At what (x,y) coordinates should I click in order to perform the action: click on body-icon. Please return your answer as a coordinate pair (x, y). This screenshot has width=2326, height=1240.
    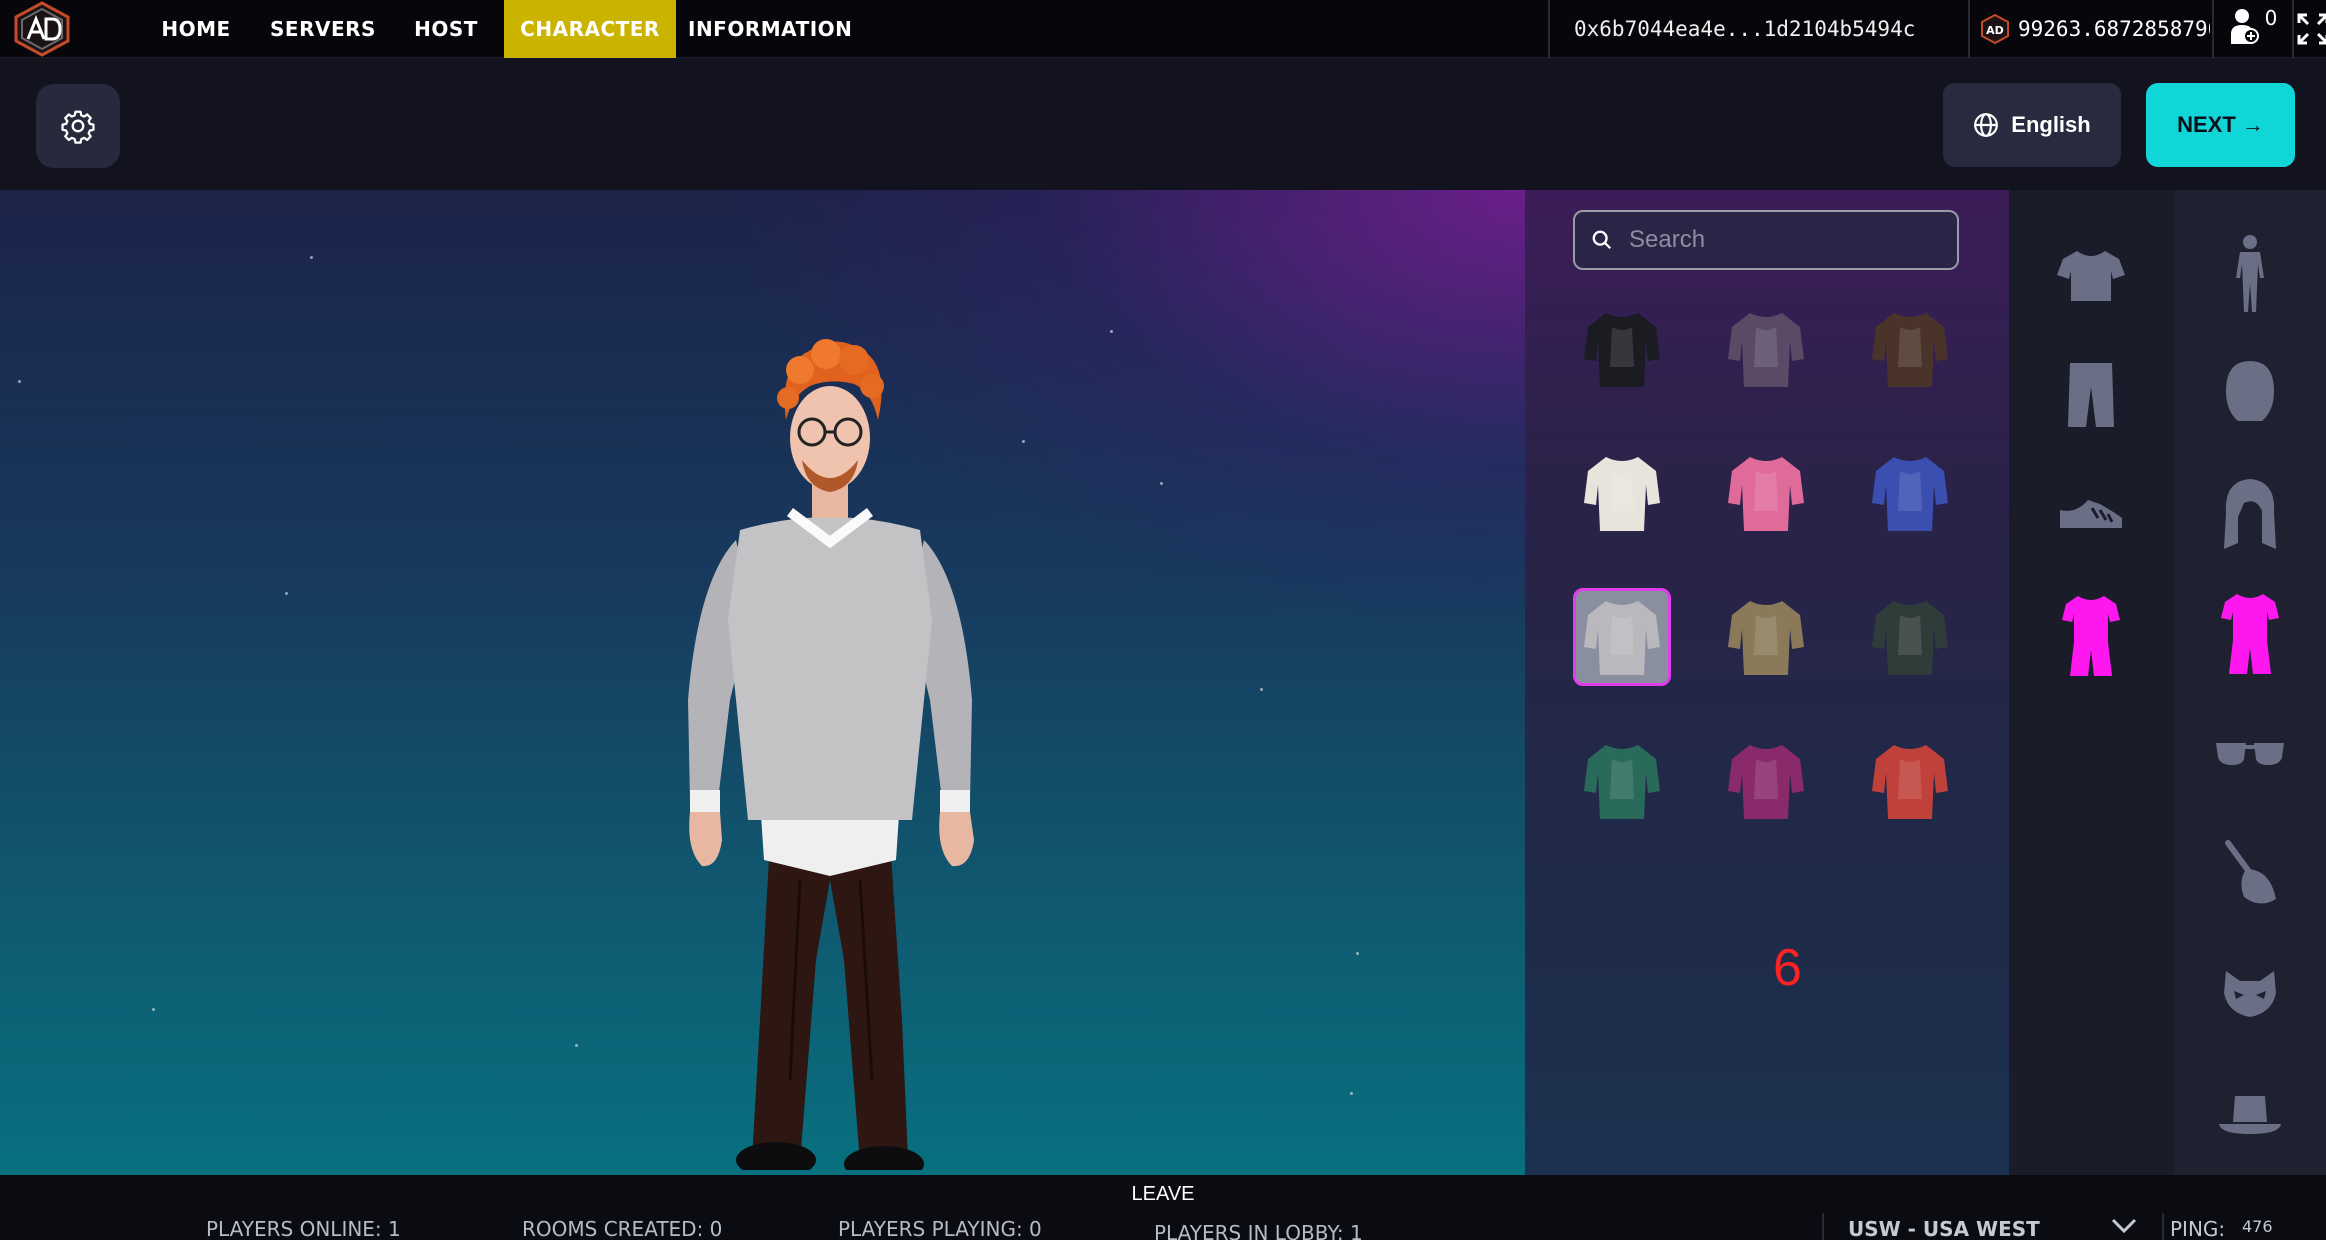
    Looking at the image, I should click on (2250, 273).